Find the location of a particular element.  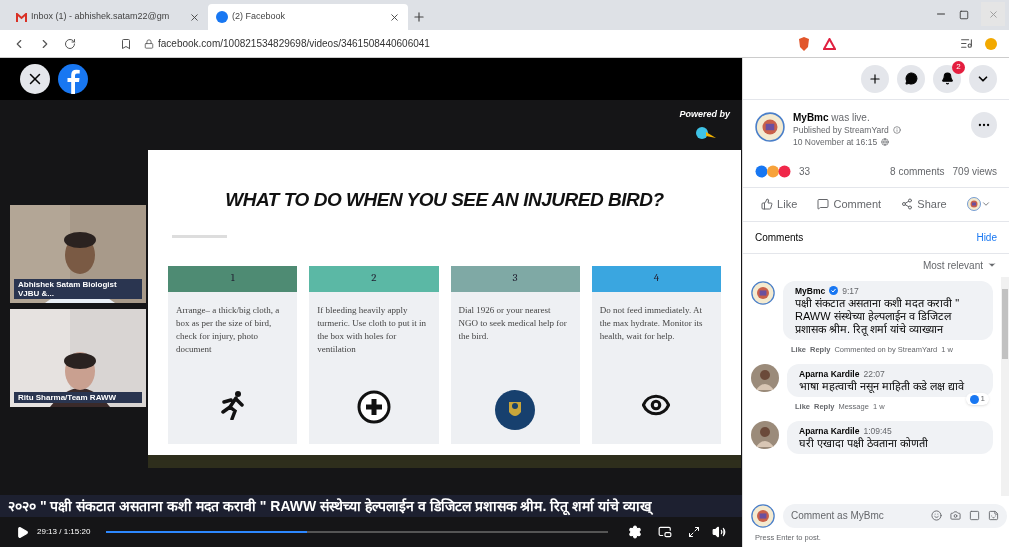

plus-icon is located at coordinates (875, 78).